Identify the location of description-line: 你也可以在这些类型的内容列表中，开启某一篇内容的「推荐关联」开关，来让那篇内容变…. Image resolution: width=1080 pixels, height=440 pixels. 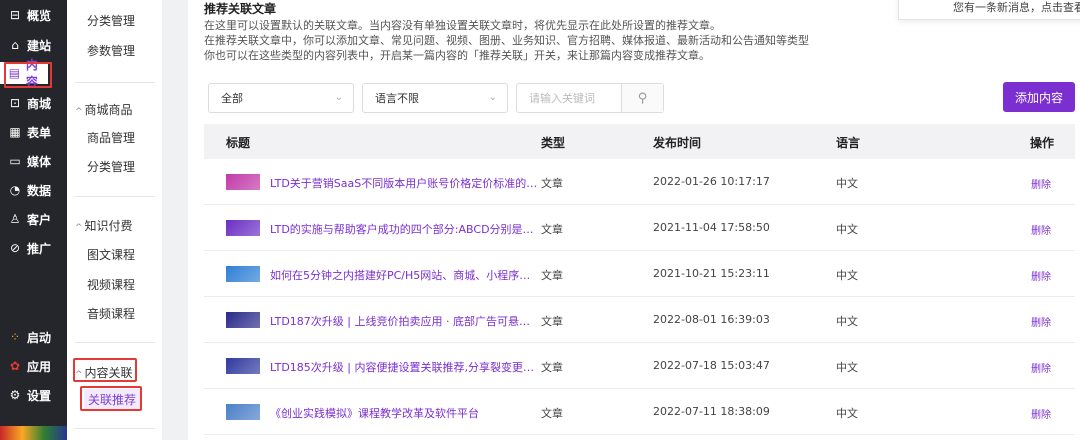
(457, 55).